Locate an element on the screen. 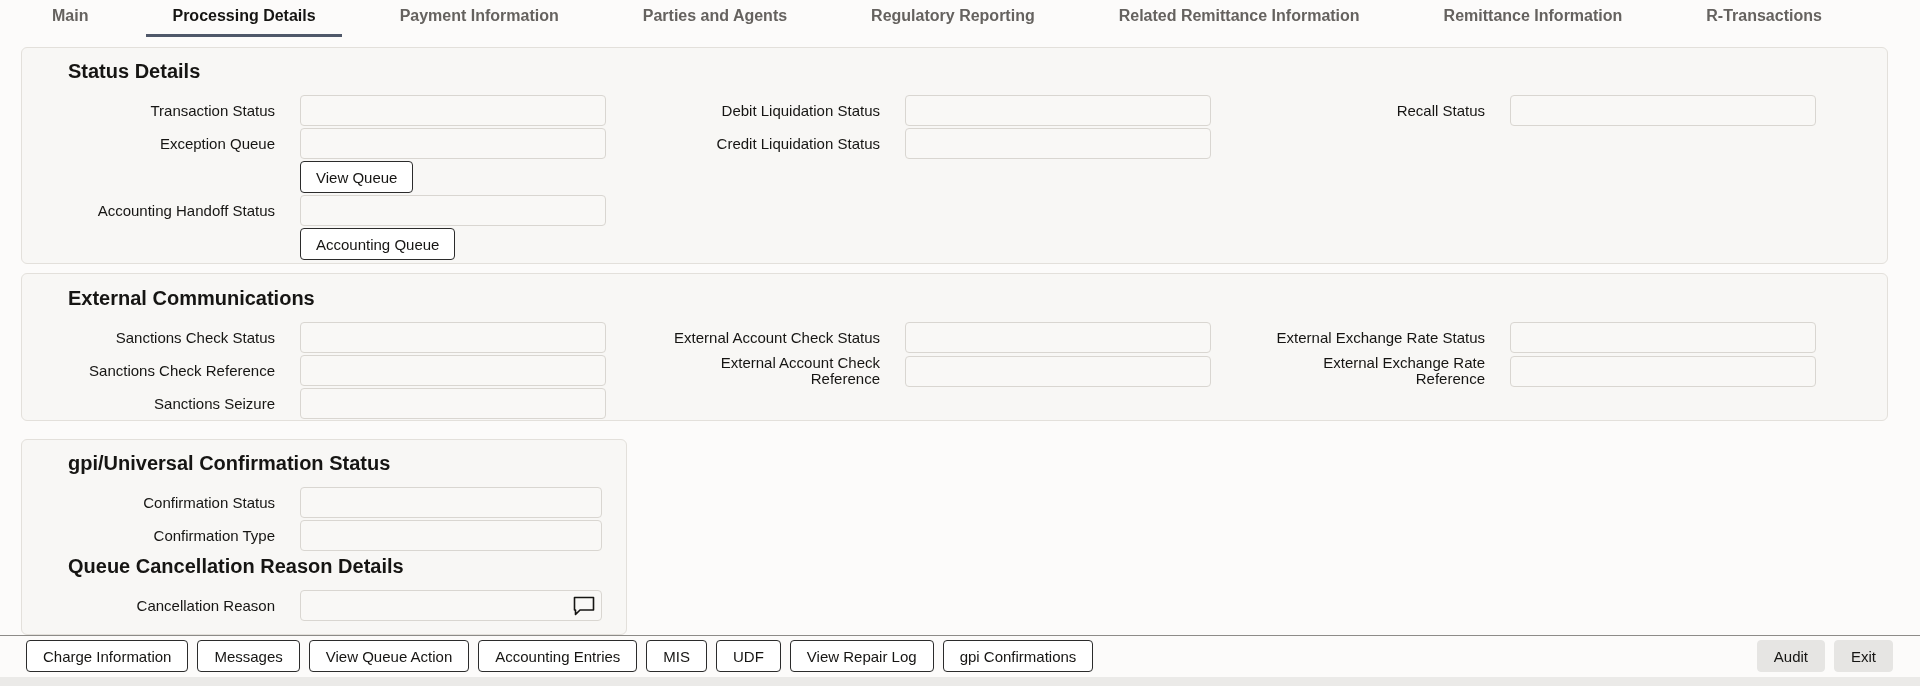 This screenshot has height=686, width=1920. field-label: Transaction Status is located at coordinates (212, 110).